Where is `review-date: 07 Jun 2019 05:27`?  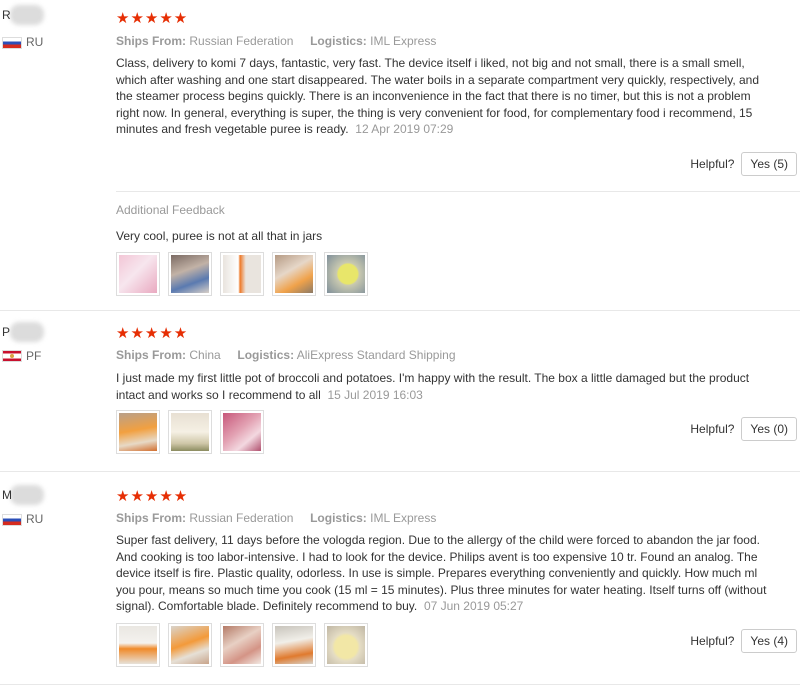 review-date: 07 Jun 2019 05:27 is located at coordinates (473, 606).